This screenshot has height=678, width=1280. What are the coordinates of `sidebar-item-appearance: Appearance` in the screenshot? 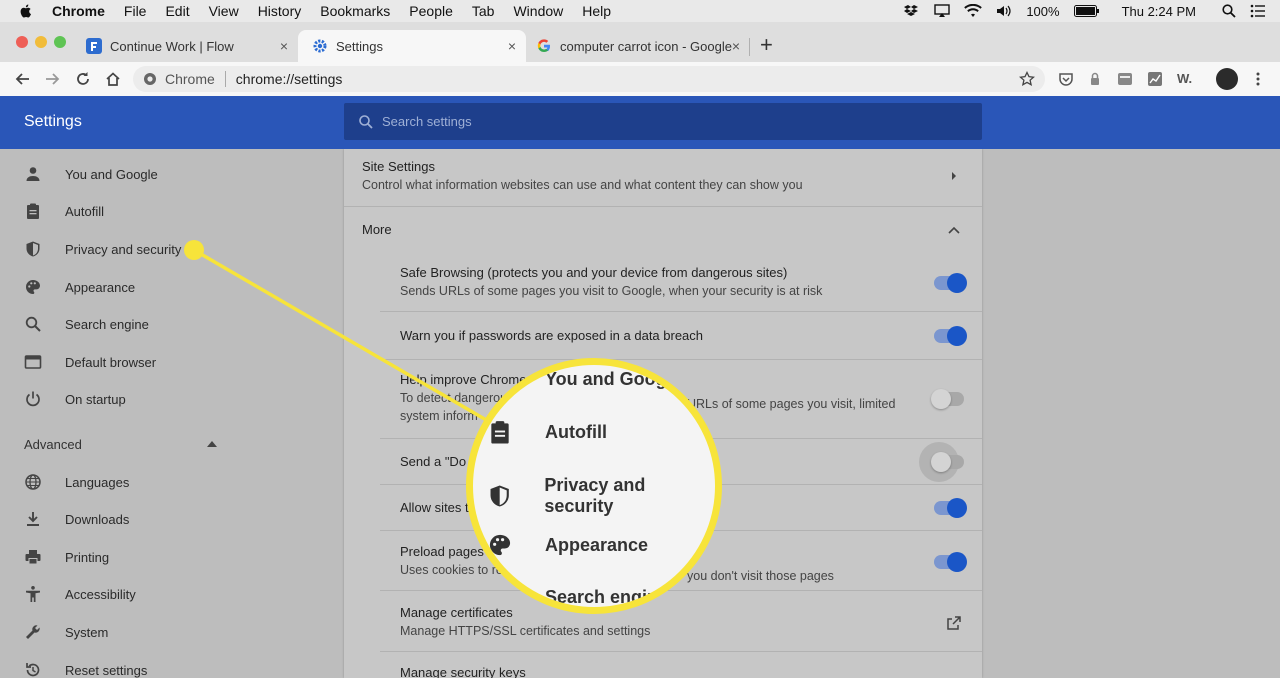 It's located at (79, 287).